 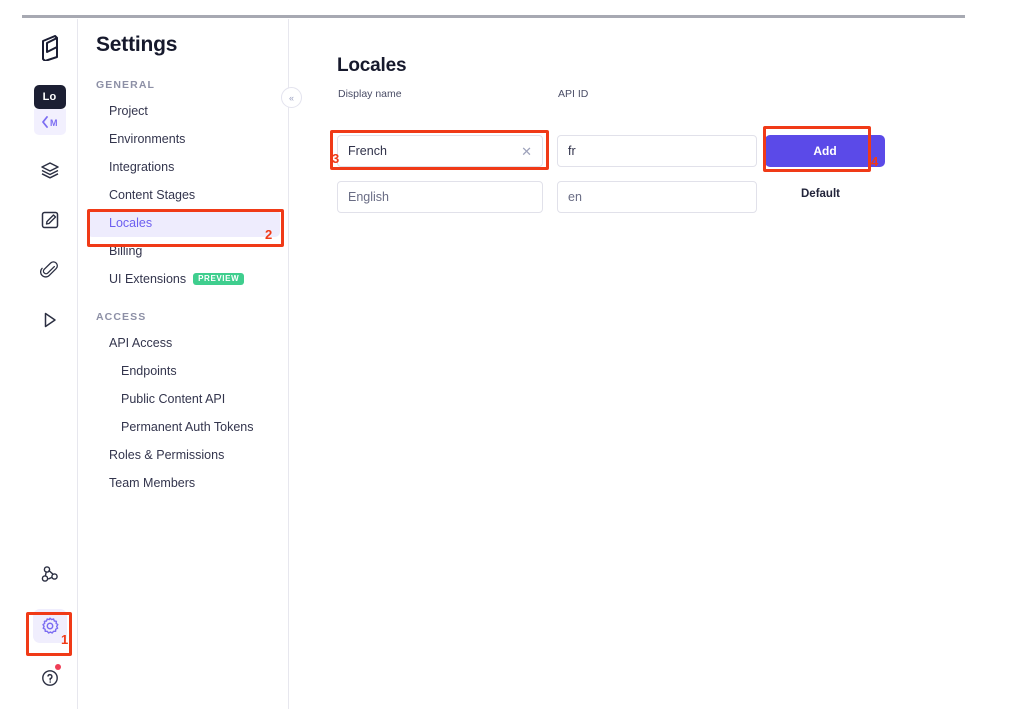 I want to click on existing-locale-display-name-value: English, so click(x=368, y=197).